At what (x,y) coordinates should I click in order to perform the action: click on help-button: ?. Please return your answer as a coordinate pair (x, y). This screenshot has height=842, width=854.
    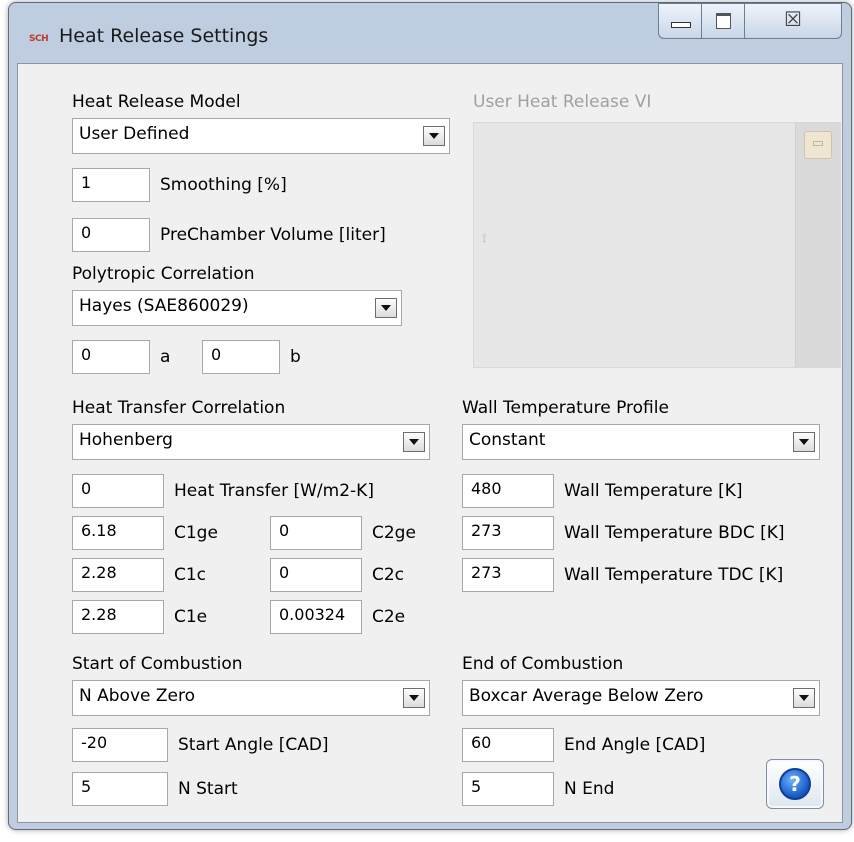
    Looking at the image, I should click on (795, 784).